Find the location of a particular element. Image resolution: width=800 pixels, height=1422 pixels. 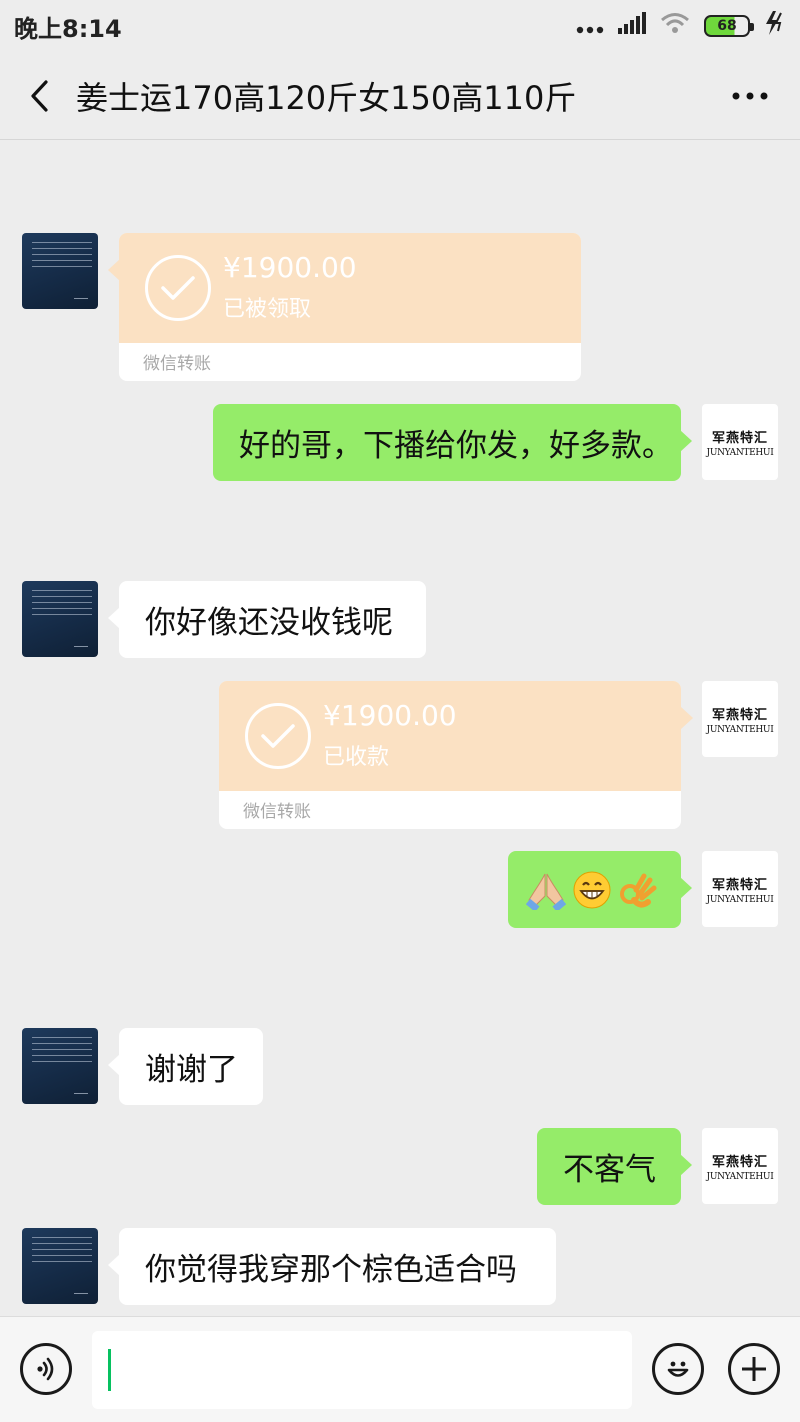

message-text: 好的哥，下播给你发，好多款。 is located at coordinates (456, 446).